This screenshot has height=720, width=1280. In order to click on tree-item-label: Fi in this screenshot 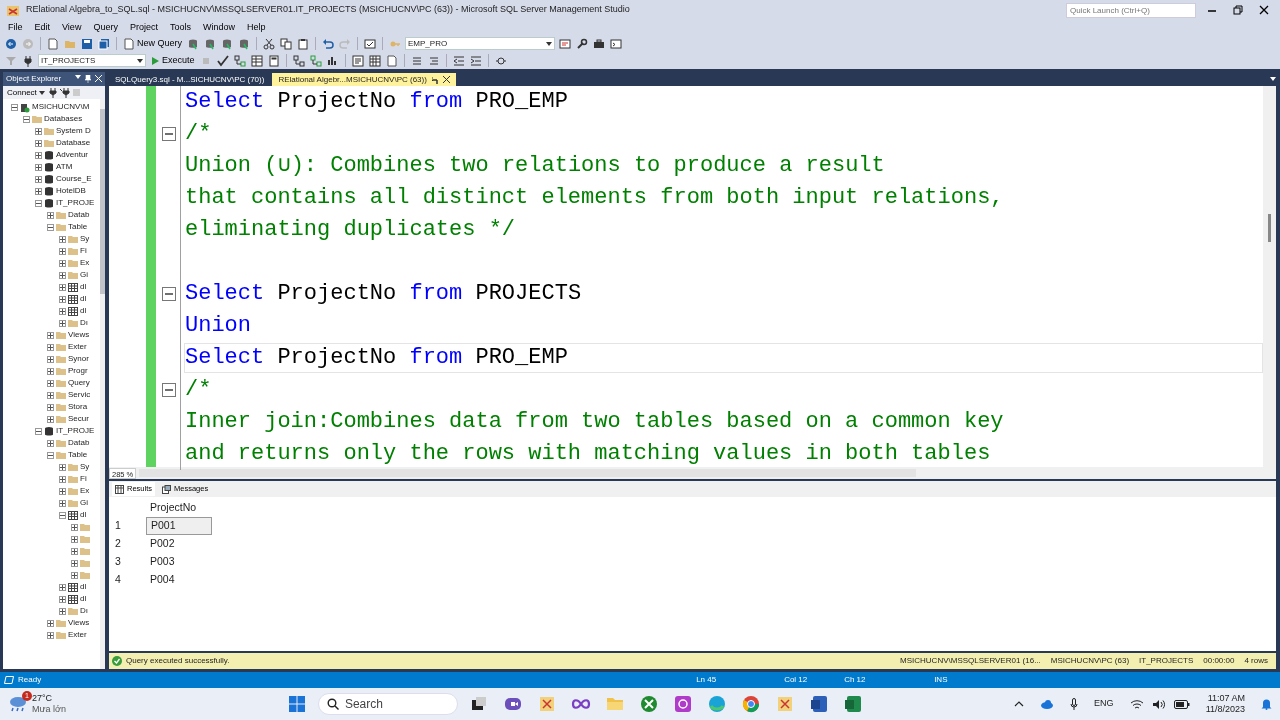, I will do `click(83, 479)`.